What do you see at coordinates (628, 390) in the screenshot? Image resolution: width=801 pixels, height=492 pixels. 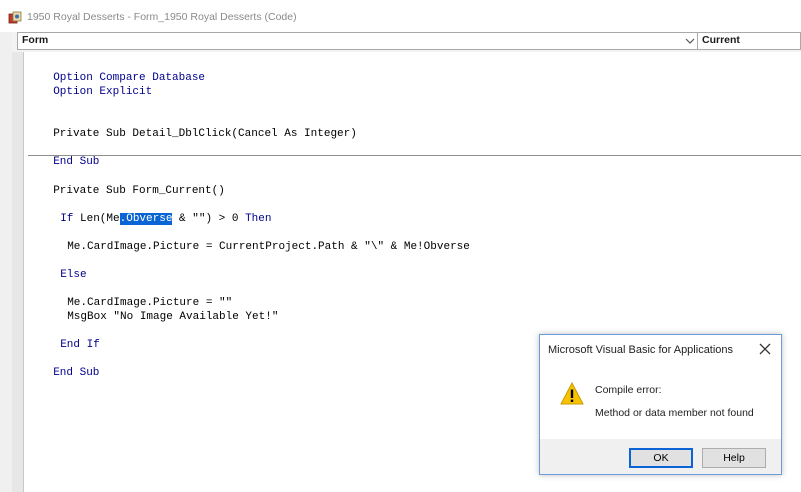 I see `dialog-message-heading: Compile error:` at bounding box center [628, 390].